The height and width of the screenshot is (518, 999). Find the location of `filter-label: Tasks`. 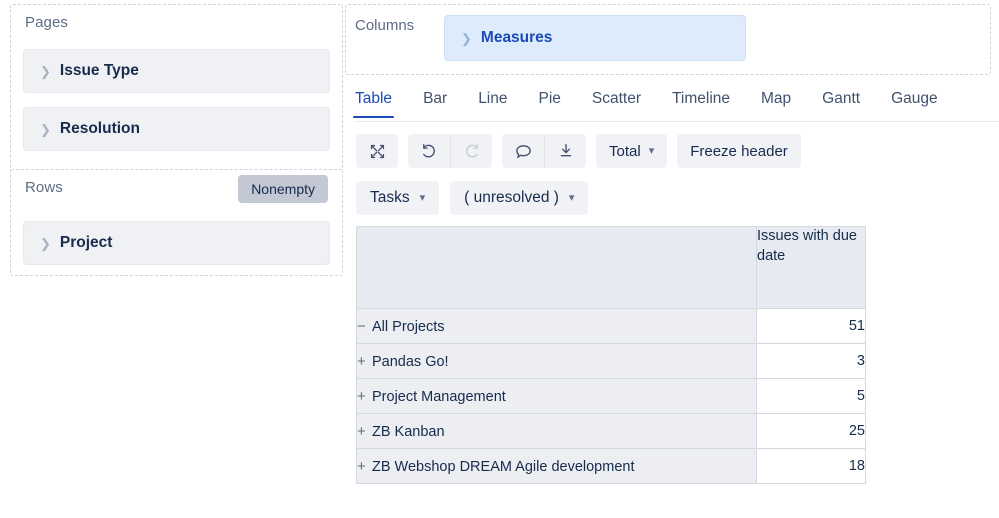

filter-label: Tasks is located at coordinates (390, 197).